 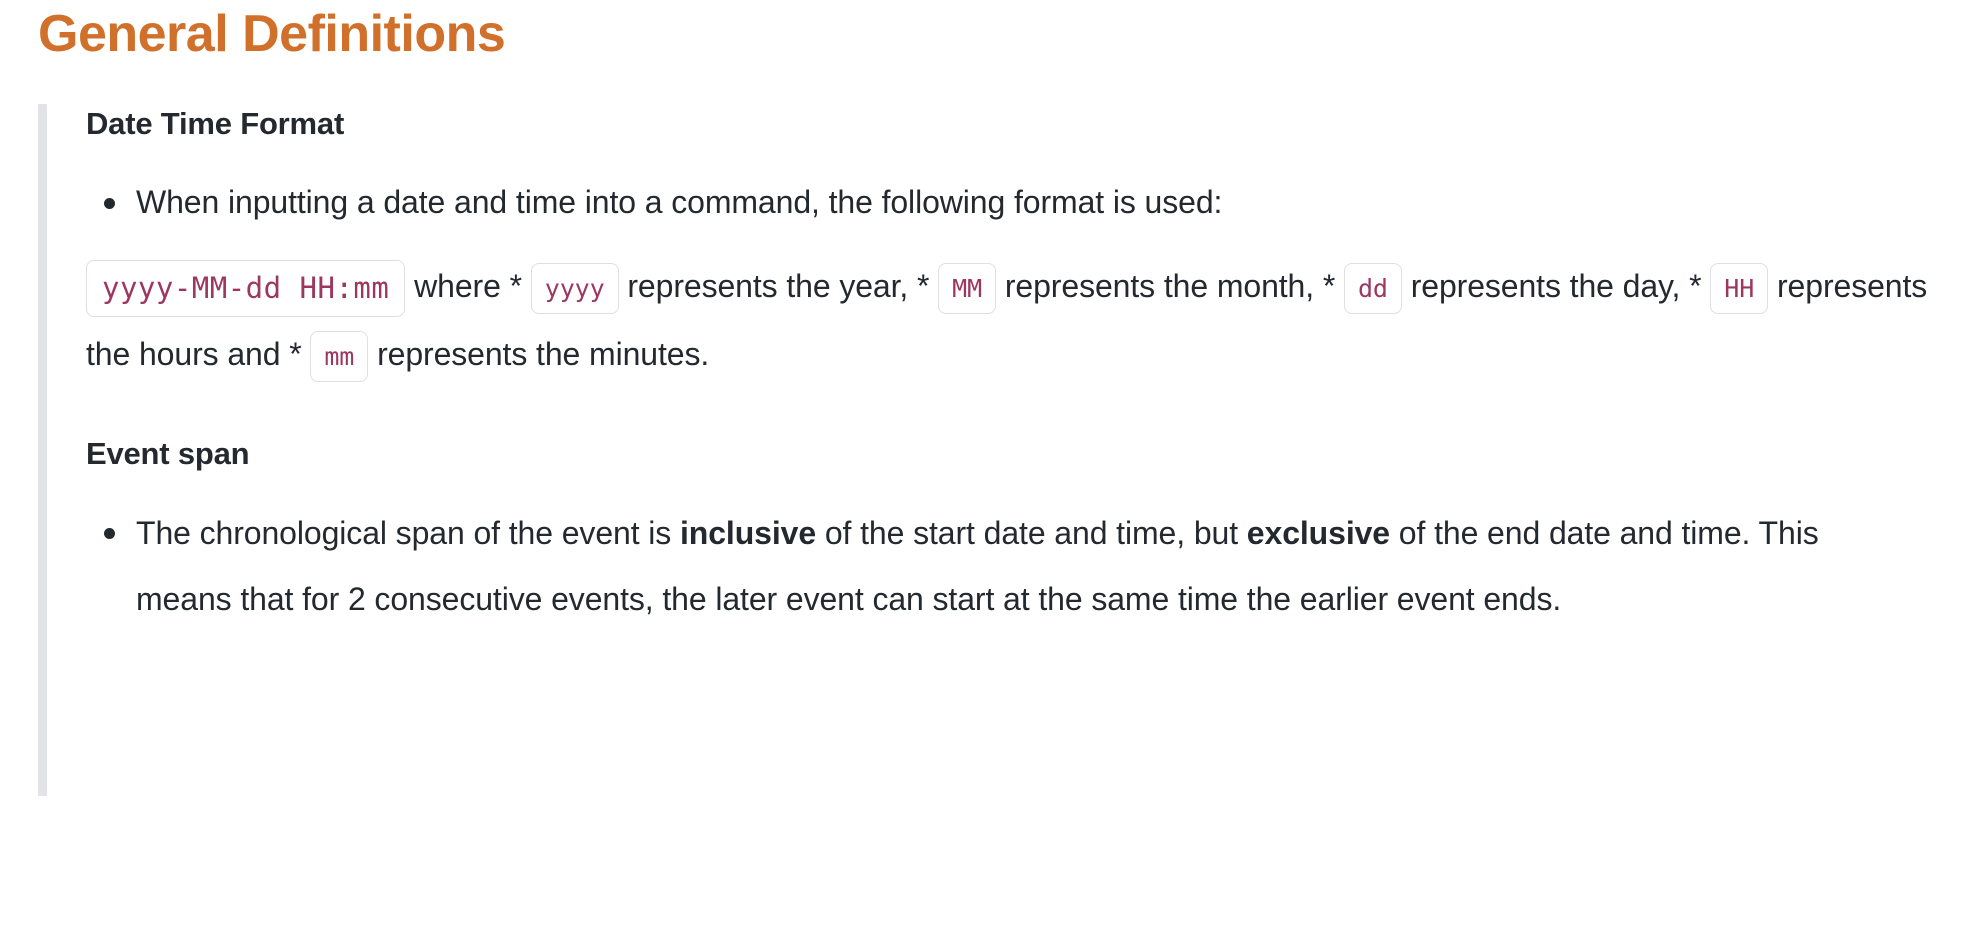 What do you see at coordinates (168, 453) in the screenshot?
I see `section-heading-event-span: Event span` at bounding box center [168, 453].